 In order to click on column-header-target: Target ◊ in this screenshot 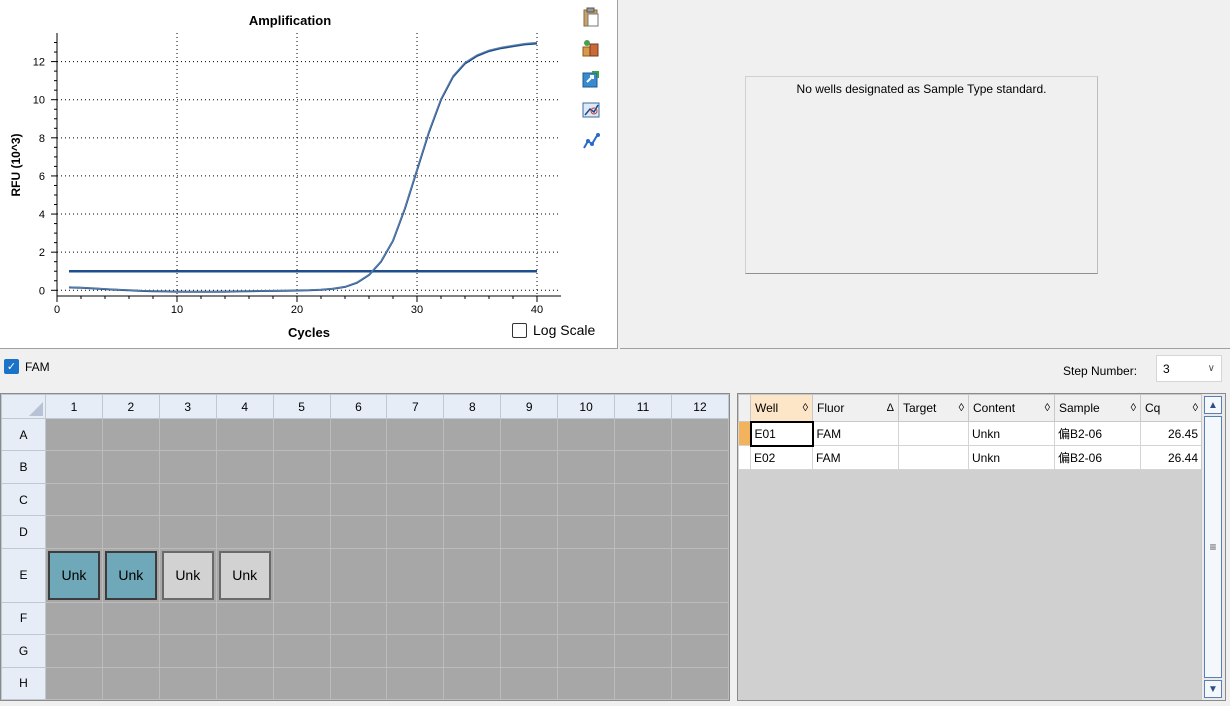, I will do `click(933, 408)`.